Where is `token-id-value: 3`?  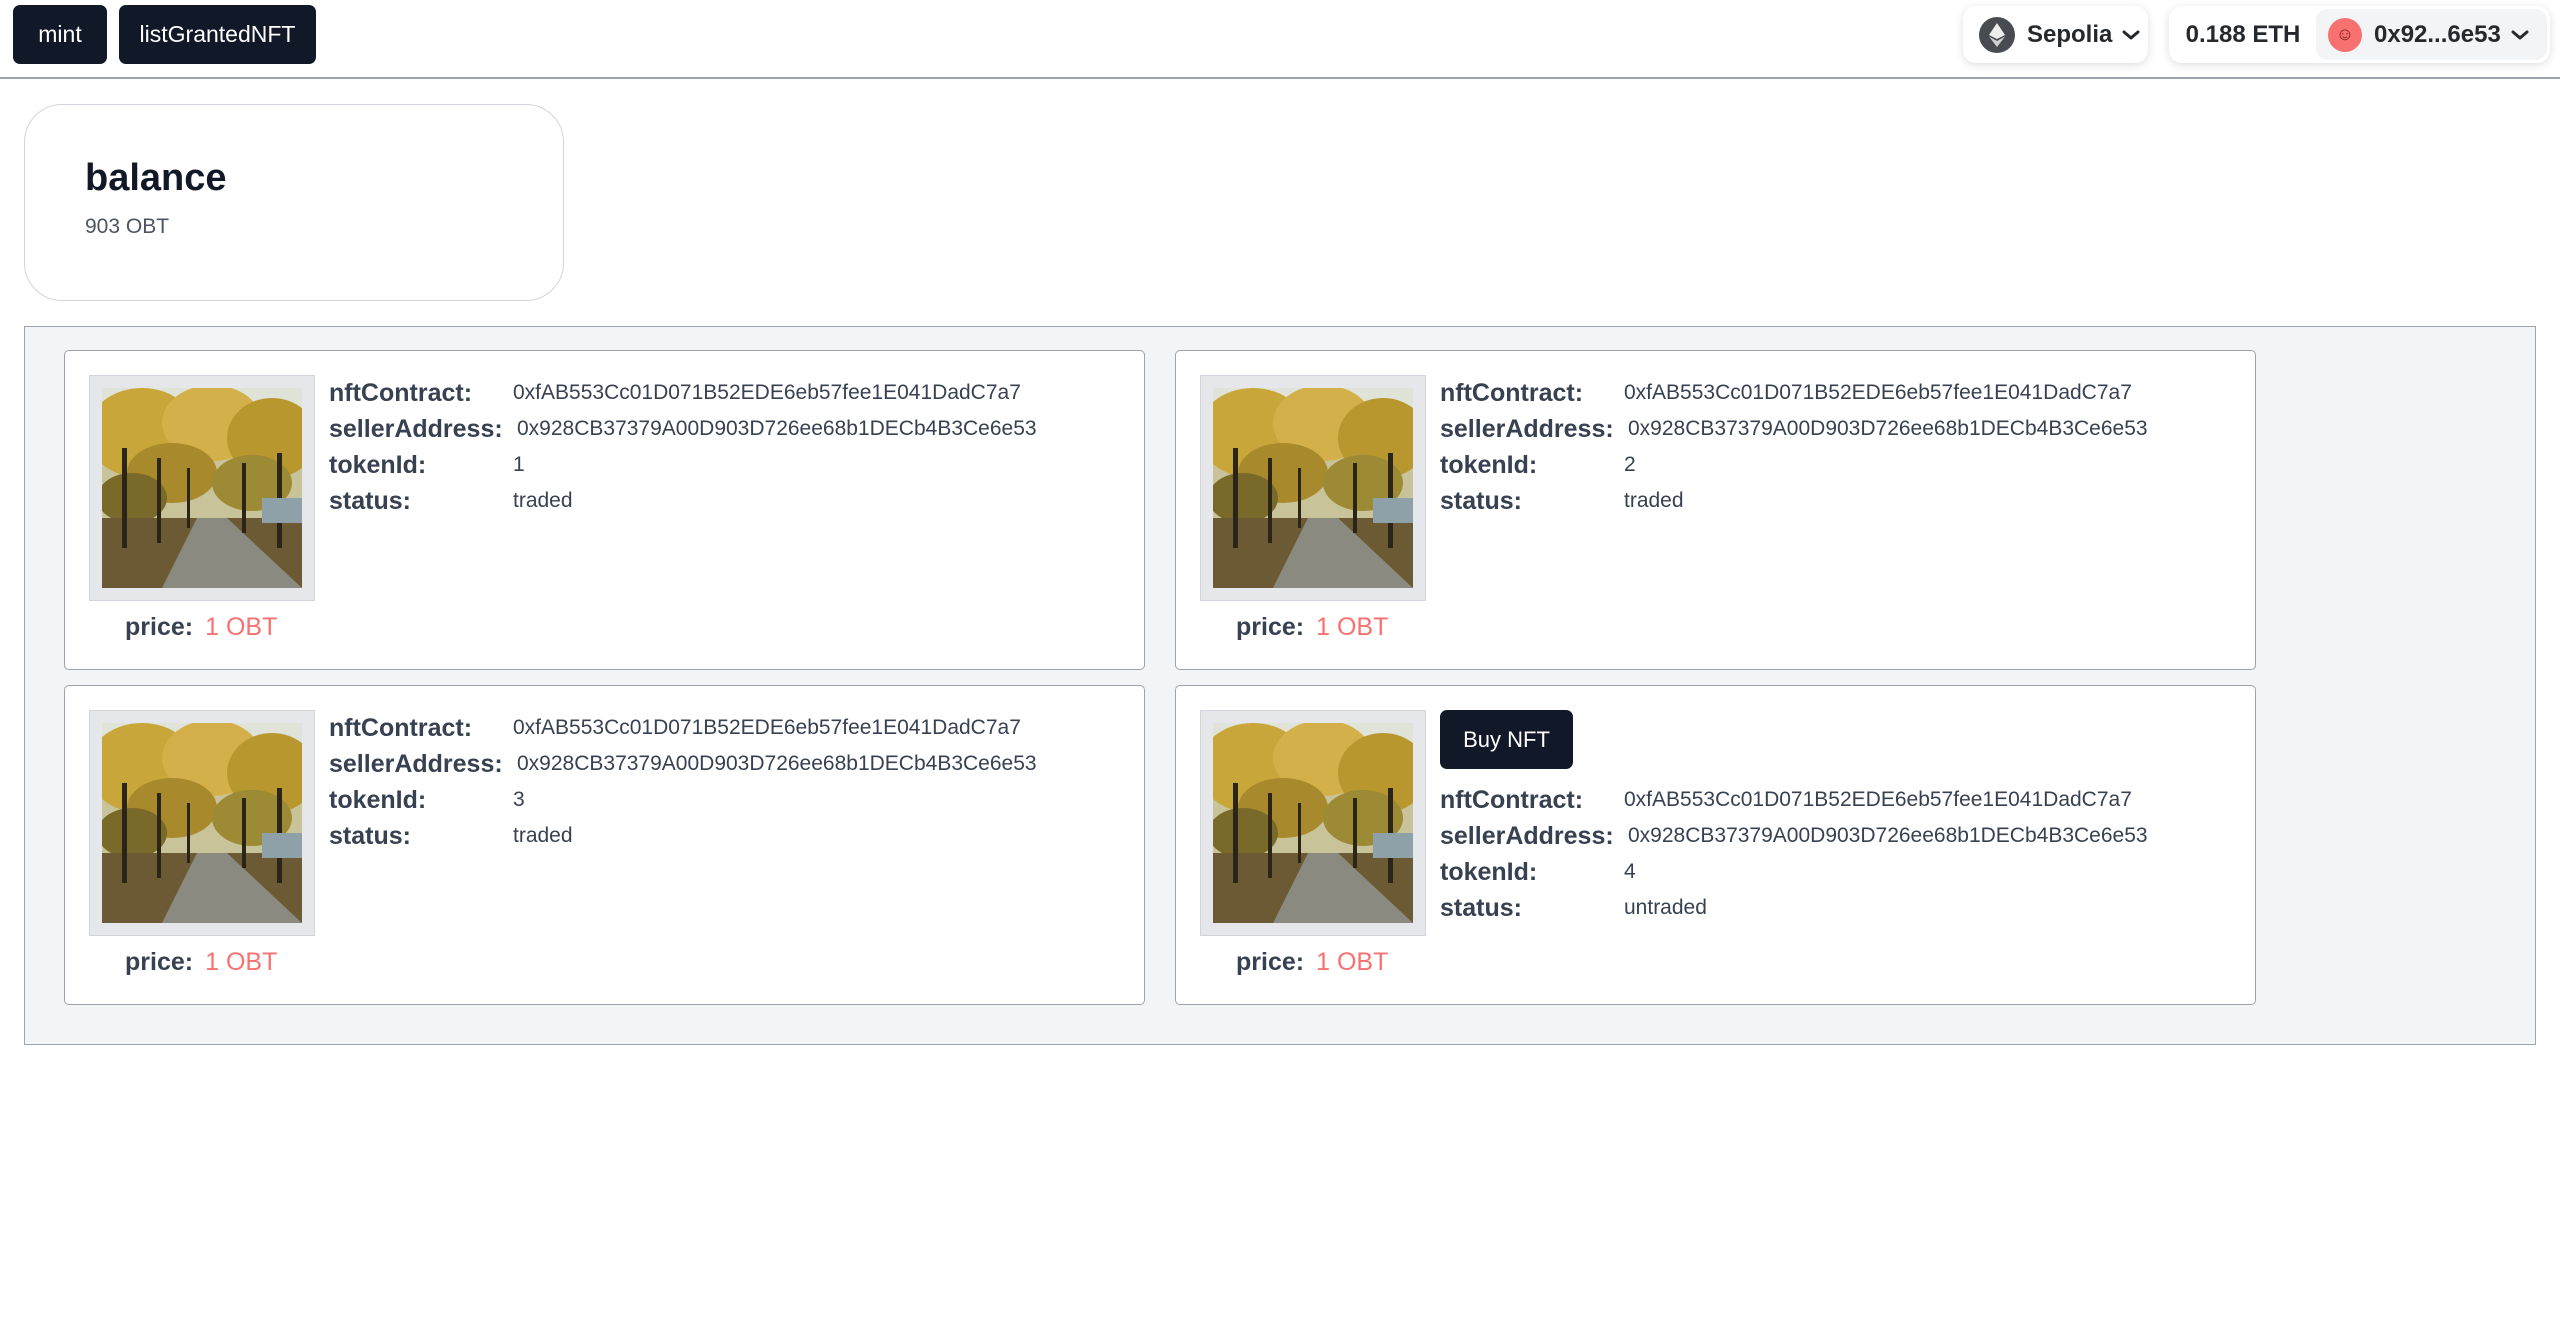
token-id-value: 3 is located at coordinates (519, 799).